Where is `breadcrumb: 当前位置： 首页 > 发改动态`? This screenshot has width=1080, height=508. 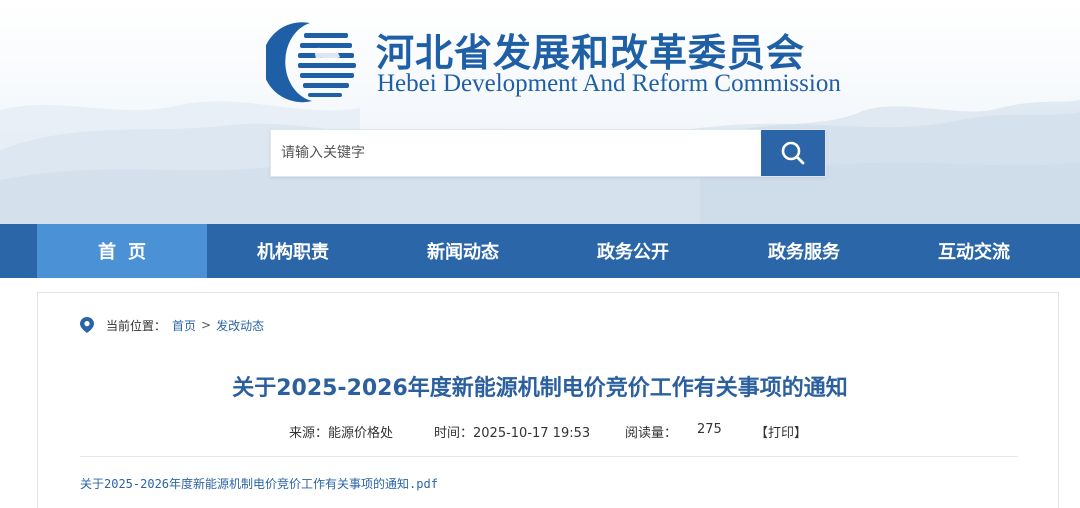 breadcrumb: 当前位置： 首页 > 发改动态 is located at coordinates (172, 325).